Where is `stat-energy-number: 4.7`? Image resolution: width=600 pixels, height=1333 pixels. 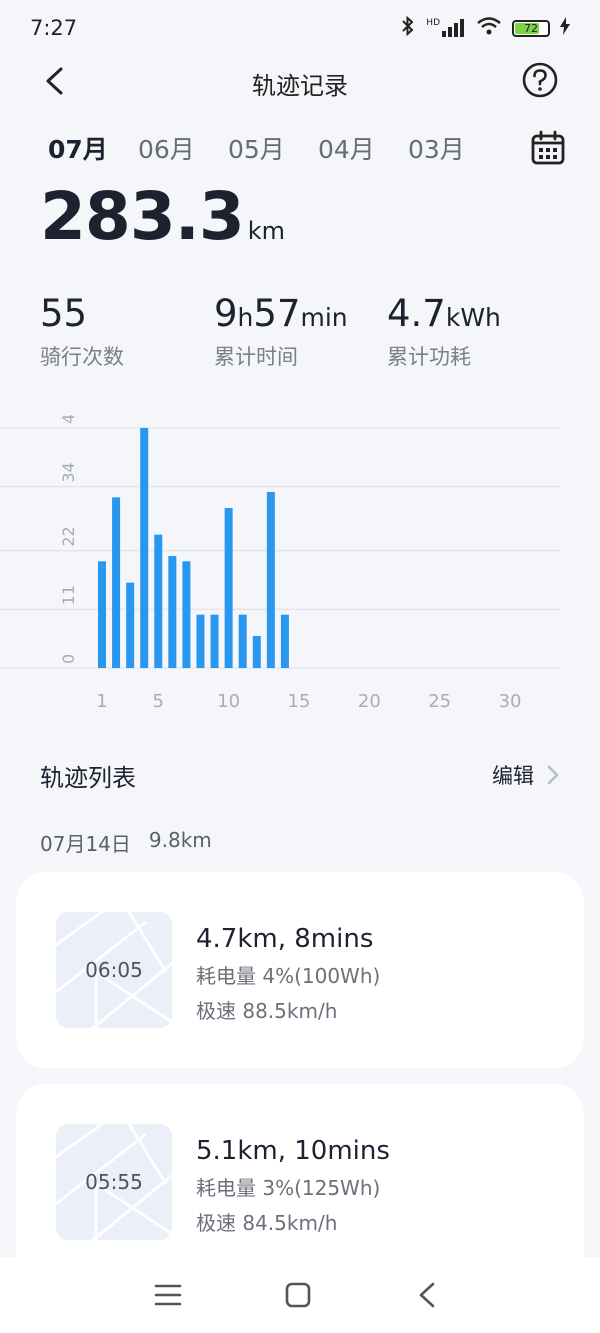
stat-energy-number: 4.7 is located at coordinates (416, 313).